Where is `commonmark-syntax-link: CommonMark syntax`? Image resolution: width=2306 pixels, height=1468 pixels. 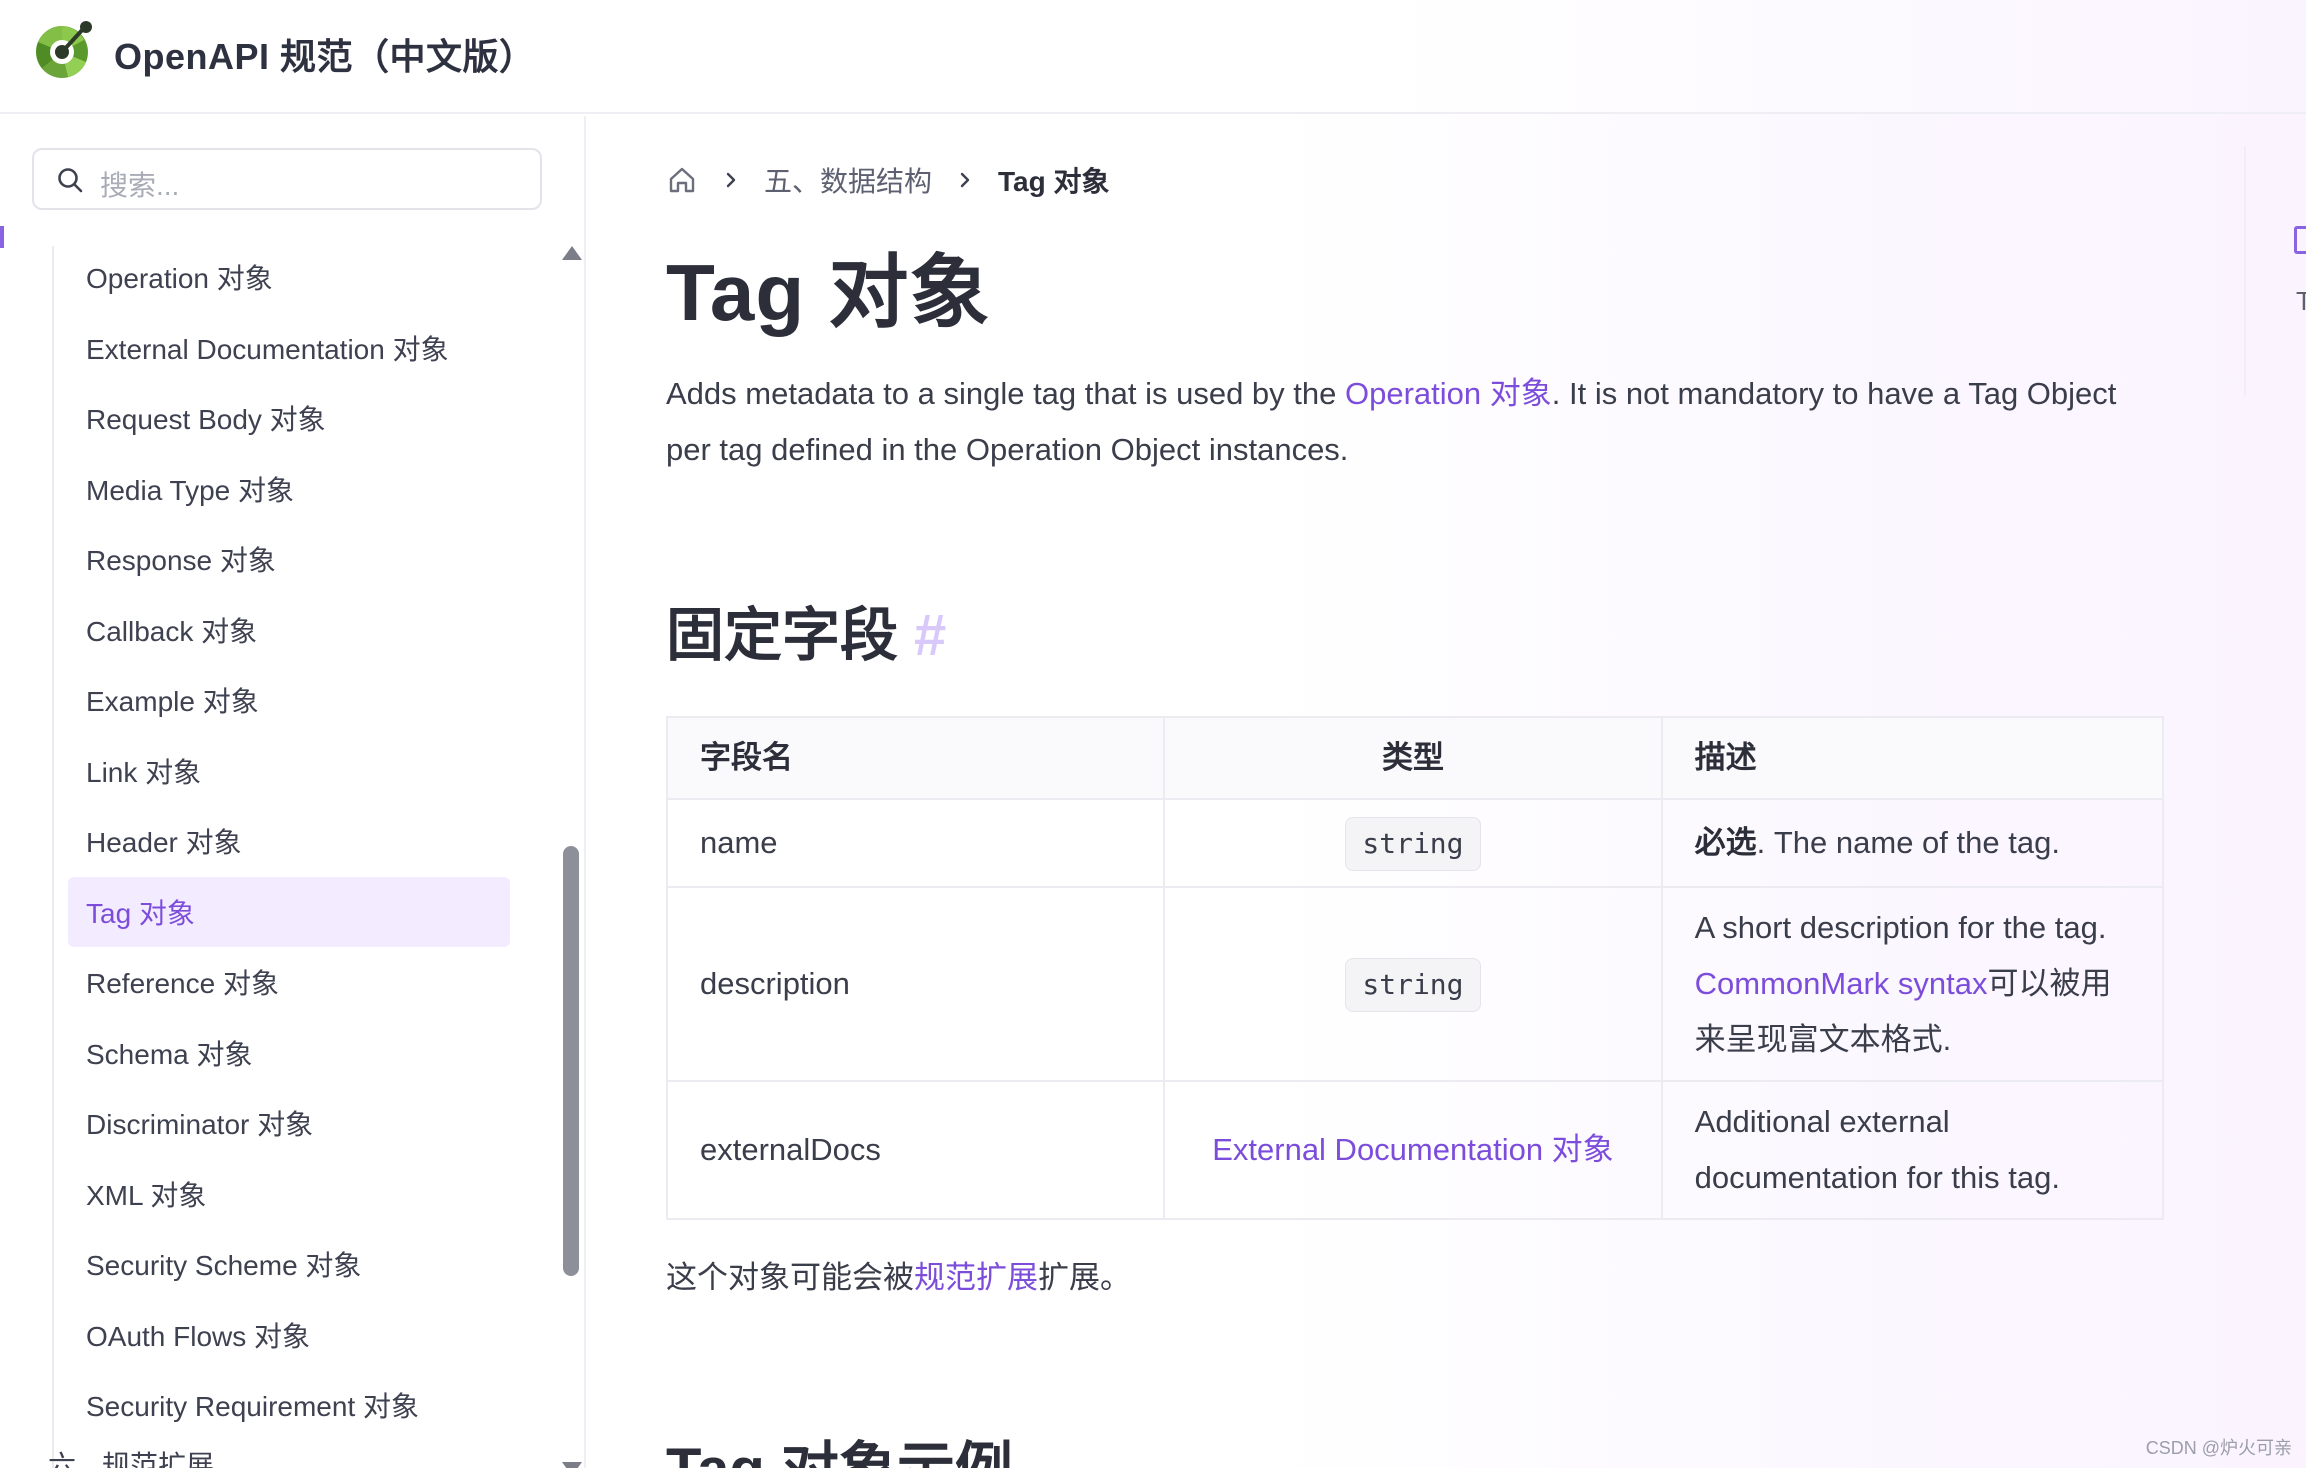
commonmark-syntax-link: CommonMark syntax is located at coordinates (1841, 983).